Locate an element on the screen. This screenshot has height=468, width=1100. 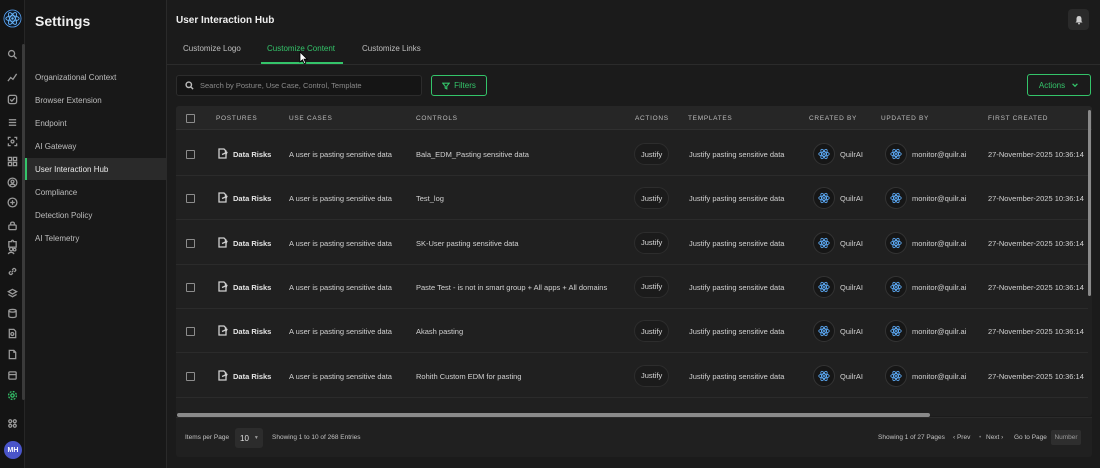
rail-button-file is located at coordinates (12, 354).